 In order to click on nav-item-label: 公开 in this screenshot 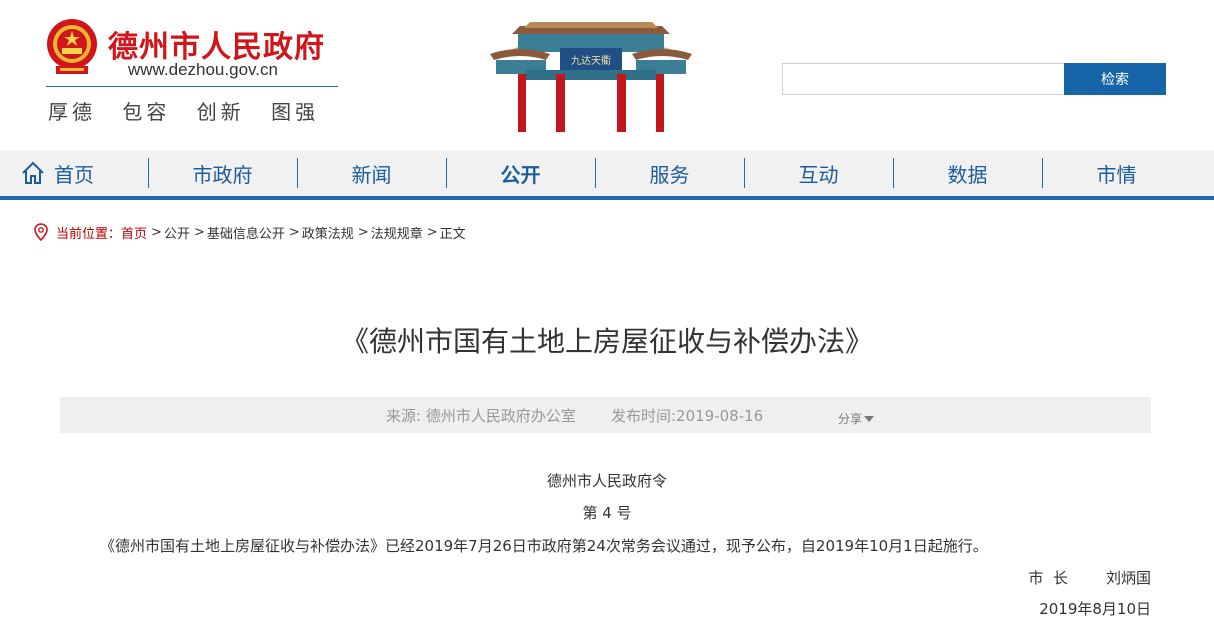, I will do `click(520, 174)`.